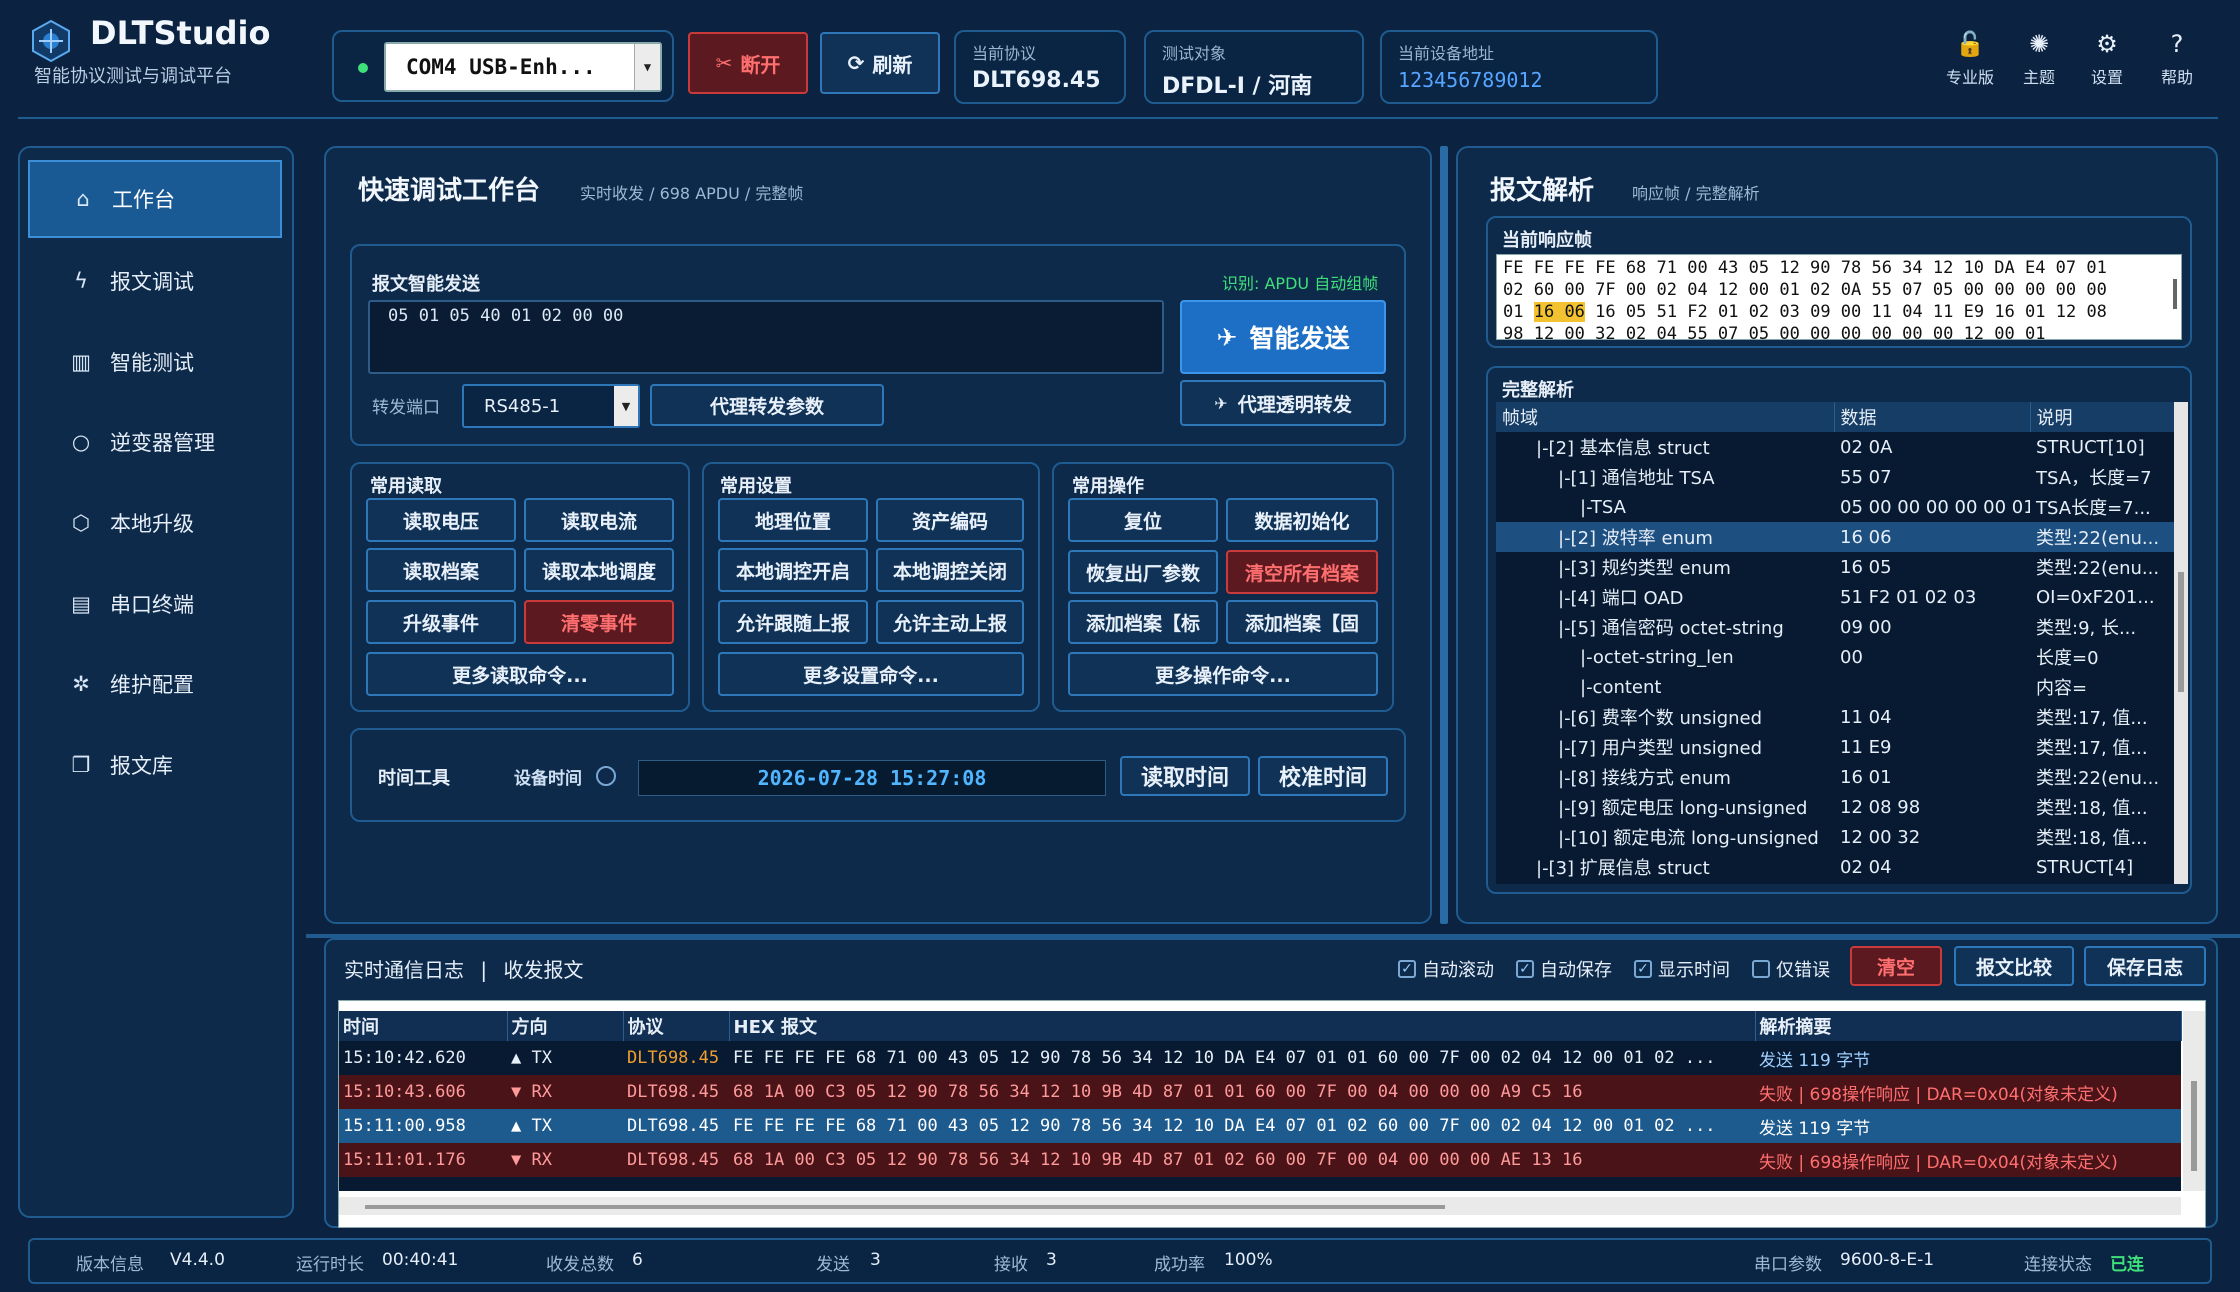 This screenshot has width=2240, height=1292. I want to click on parse-cell-data: 11 E9, so click(1866, 747).